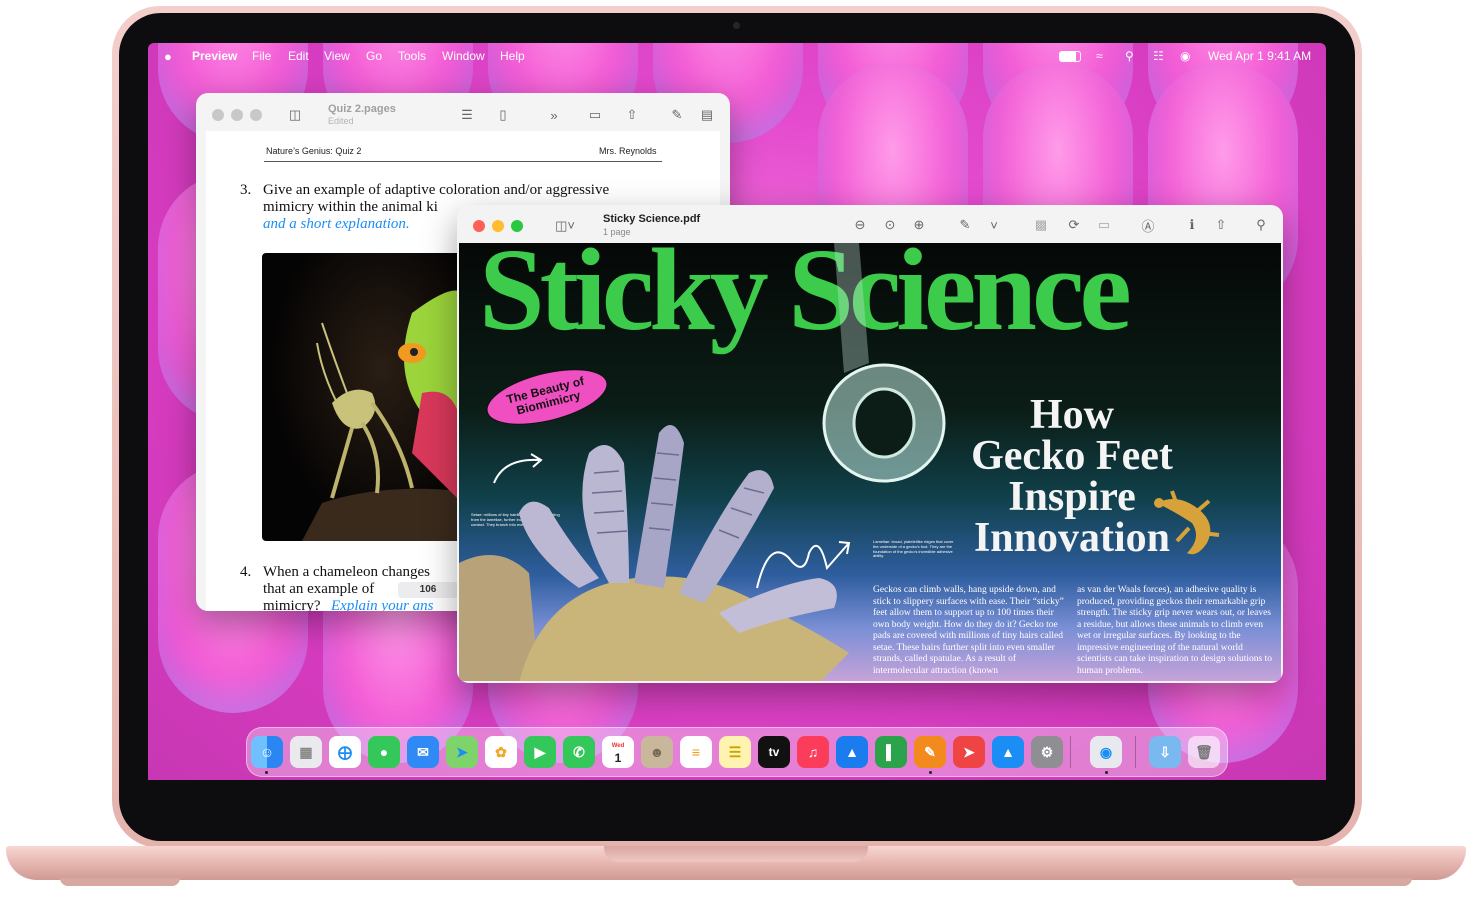  What do you see at coordinates (428, 590) in the screenshot?
I see `word-count-badge: 106` at bounding box center [428, 590].